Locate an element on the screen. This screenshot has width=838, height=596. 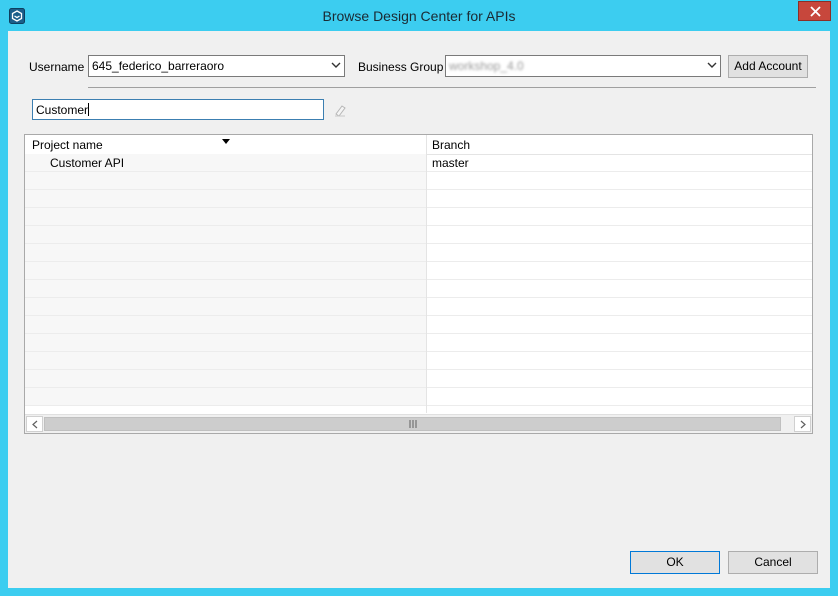
scroll-left-button is located at coordinates (34, 424).